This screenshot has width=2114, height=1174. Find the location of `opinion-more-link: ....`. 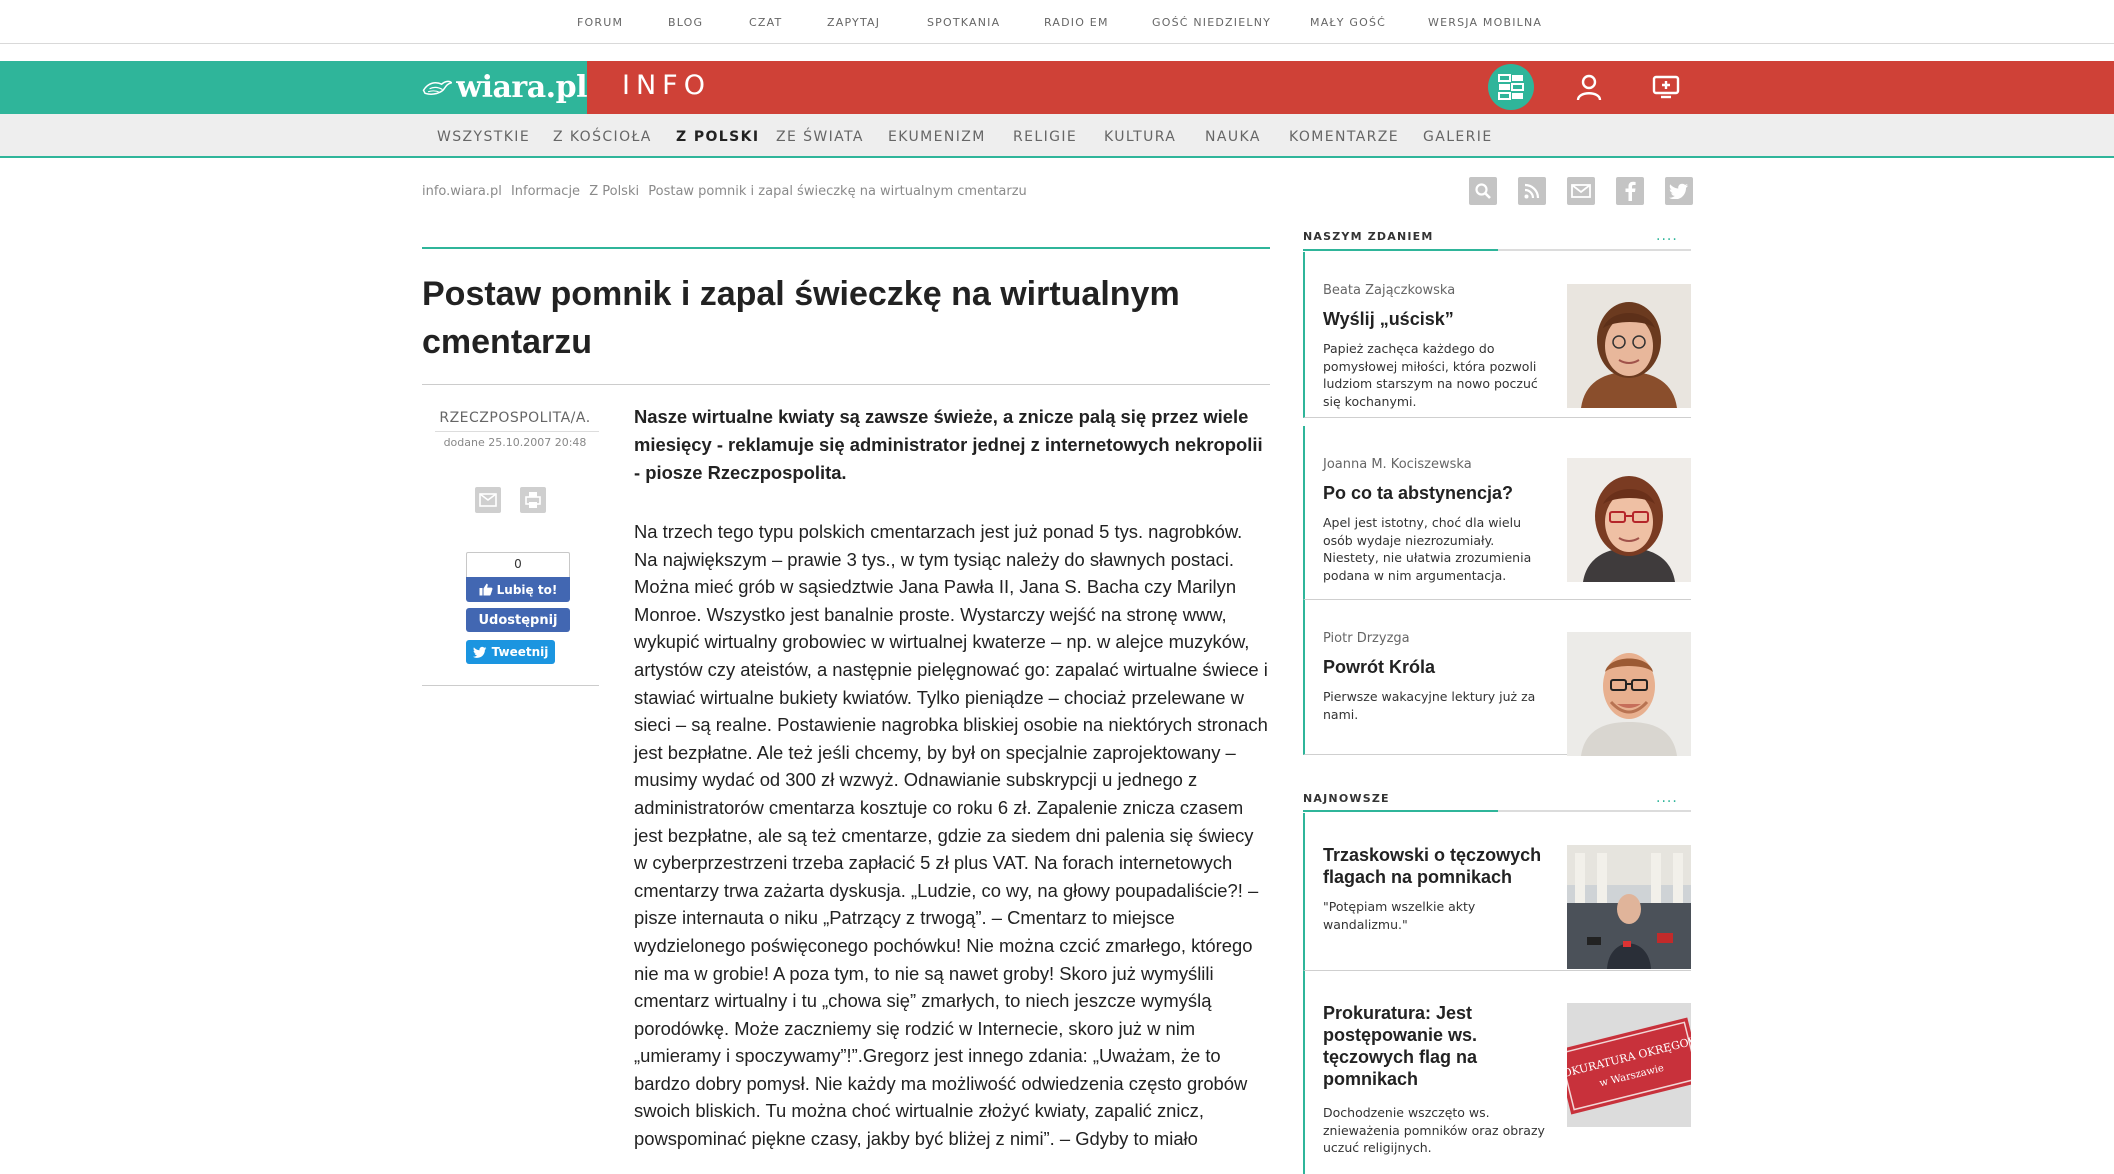

opinion-more-link: .... is located at coordinates (1667, 236).